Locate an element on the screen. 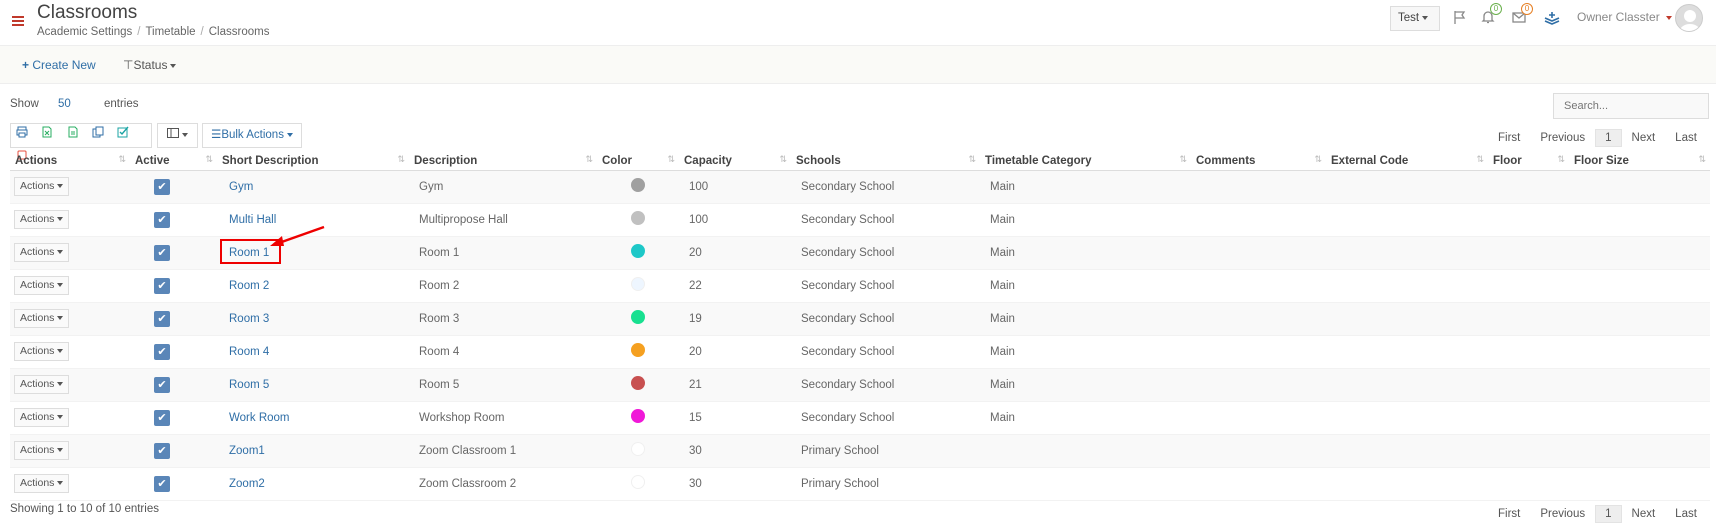 Image resolution: width=1716 pixels, height=530 pixels. column-header: Floor Size ⇅ is located at coordinates (1639, 161).